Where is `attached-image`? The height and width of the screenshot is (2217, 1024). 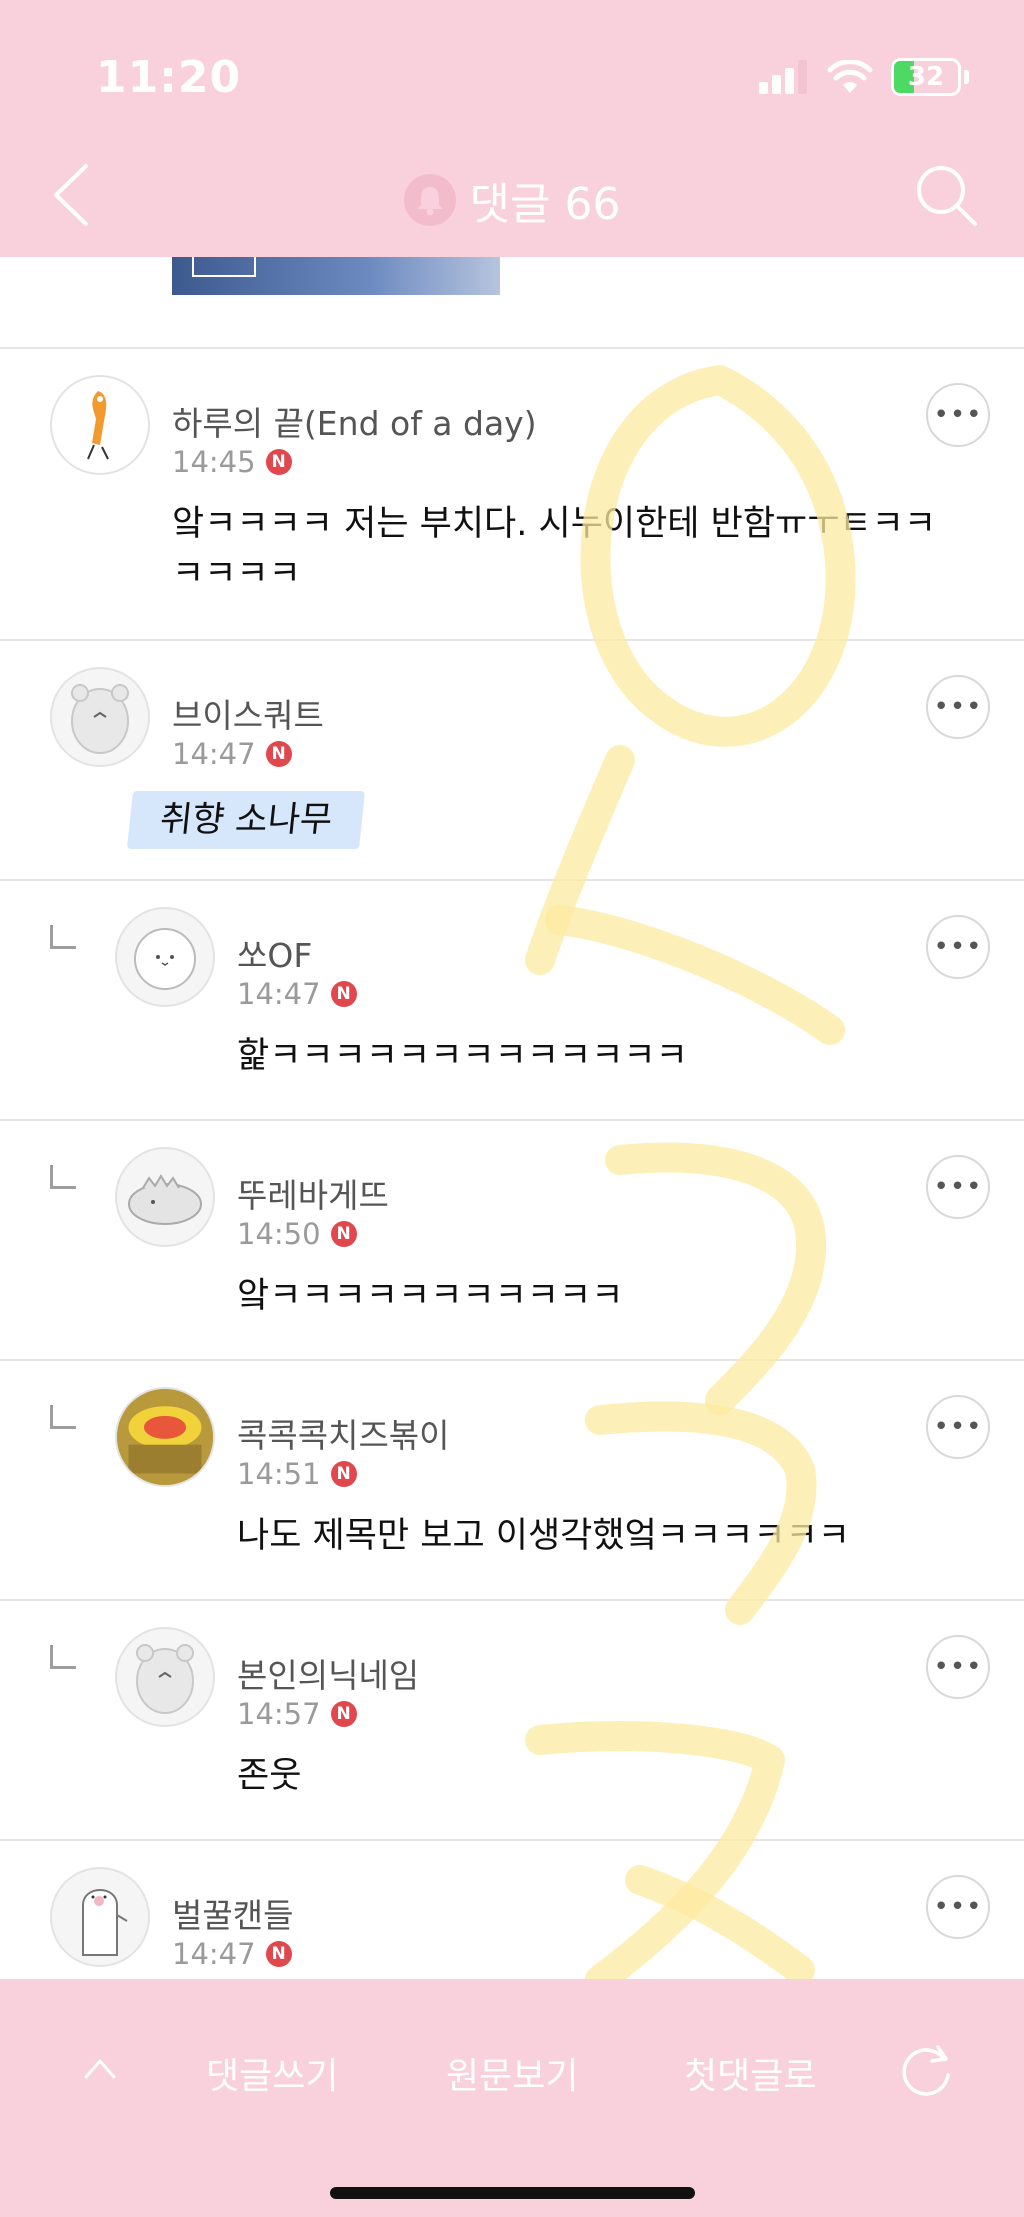
attached-image is located at coordinates (336, 276).